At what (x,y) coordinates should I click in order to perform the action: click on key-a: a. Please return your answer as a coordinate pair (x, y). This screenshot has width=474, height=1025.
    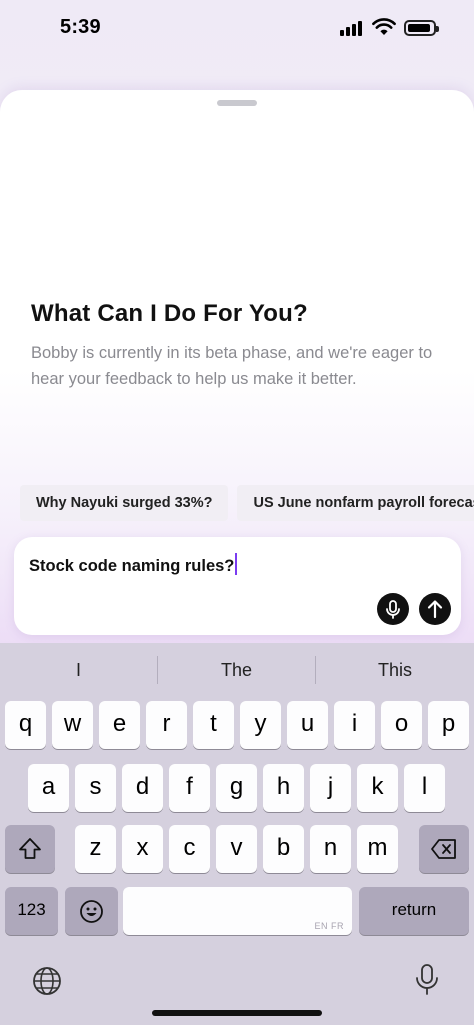
    Looking at the image, I should click on (48, 788).